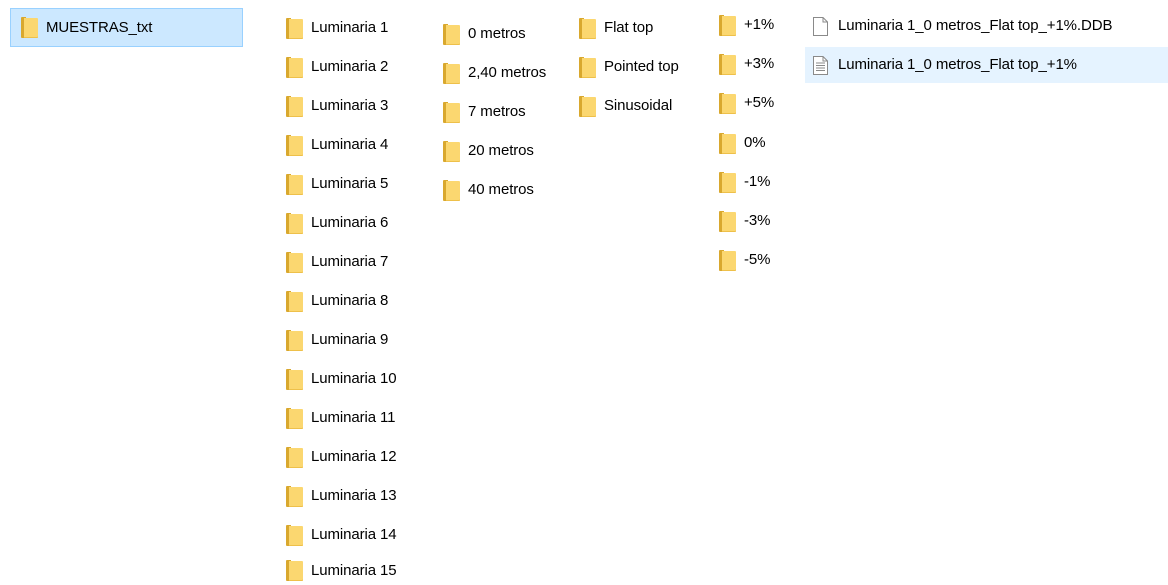 The height and width of the screenshot is (585, 1168). I want to click on folder-label: -1%, so click(757, 181).